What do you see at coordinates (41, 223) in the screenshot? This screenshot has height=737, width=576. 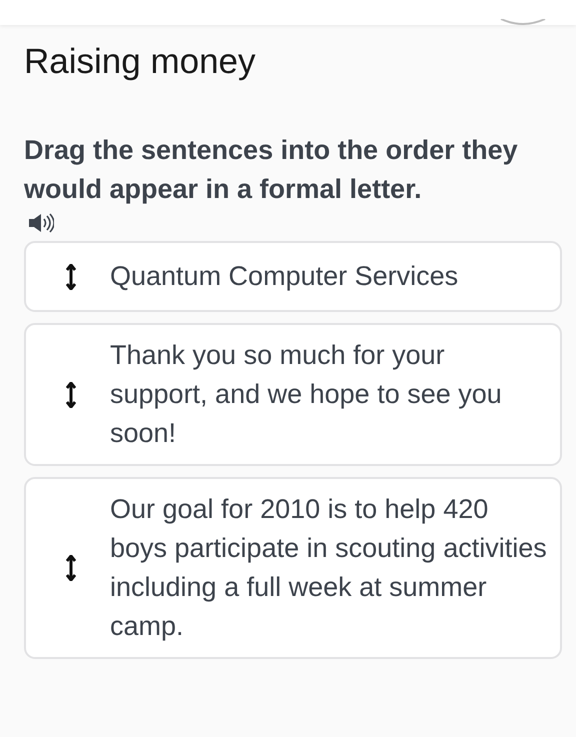 I see `speaker-icon` at bounding box center [41, 223].